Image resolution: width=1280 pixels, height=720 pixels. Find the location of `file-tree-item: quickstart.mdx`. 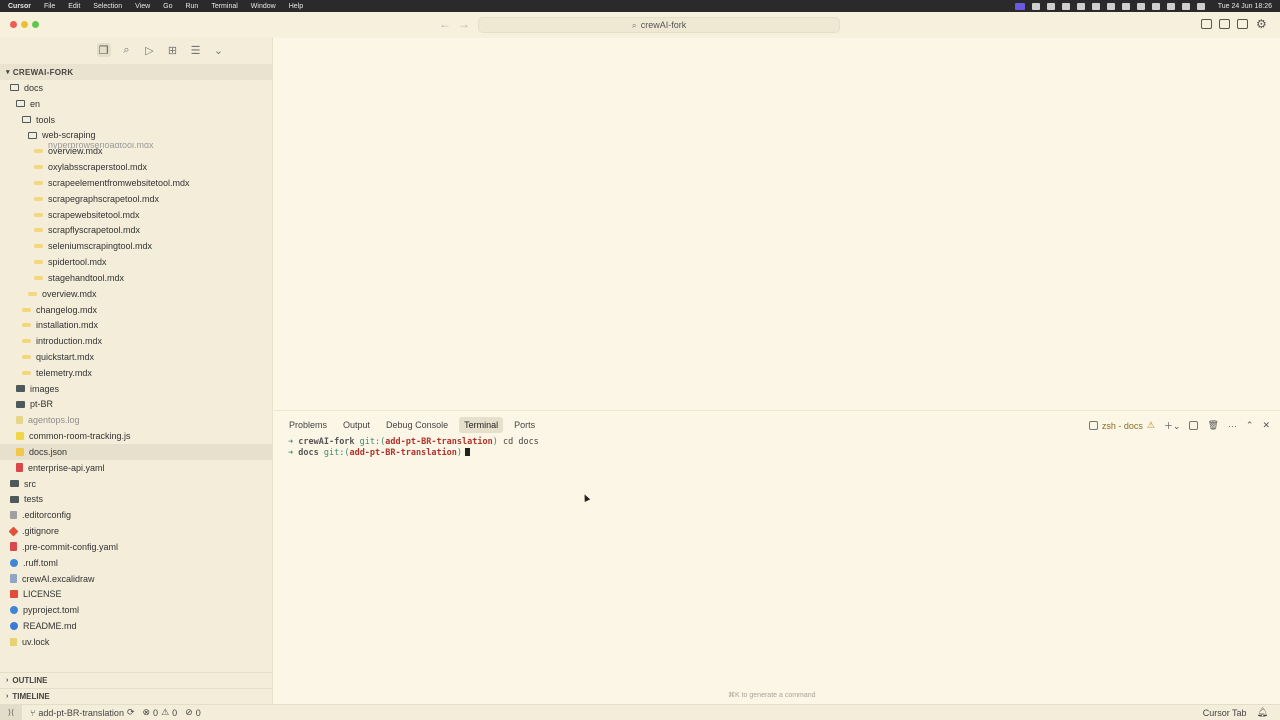

file-tree-item: quickstart.mdx is located at coordinates (136, 357).